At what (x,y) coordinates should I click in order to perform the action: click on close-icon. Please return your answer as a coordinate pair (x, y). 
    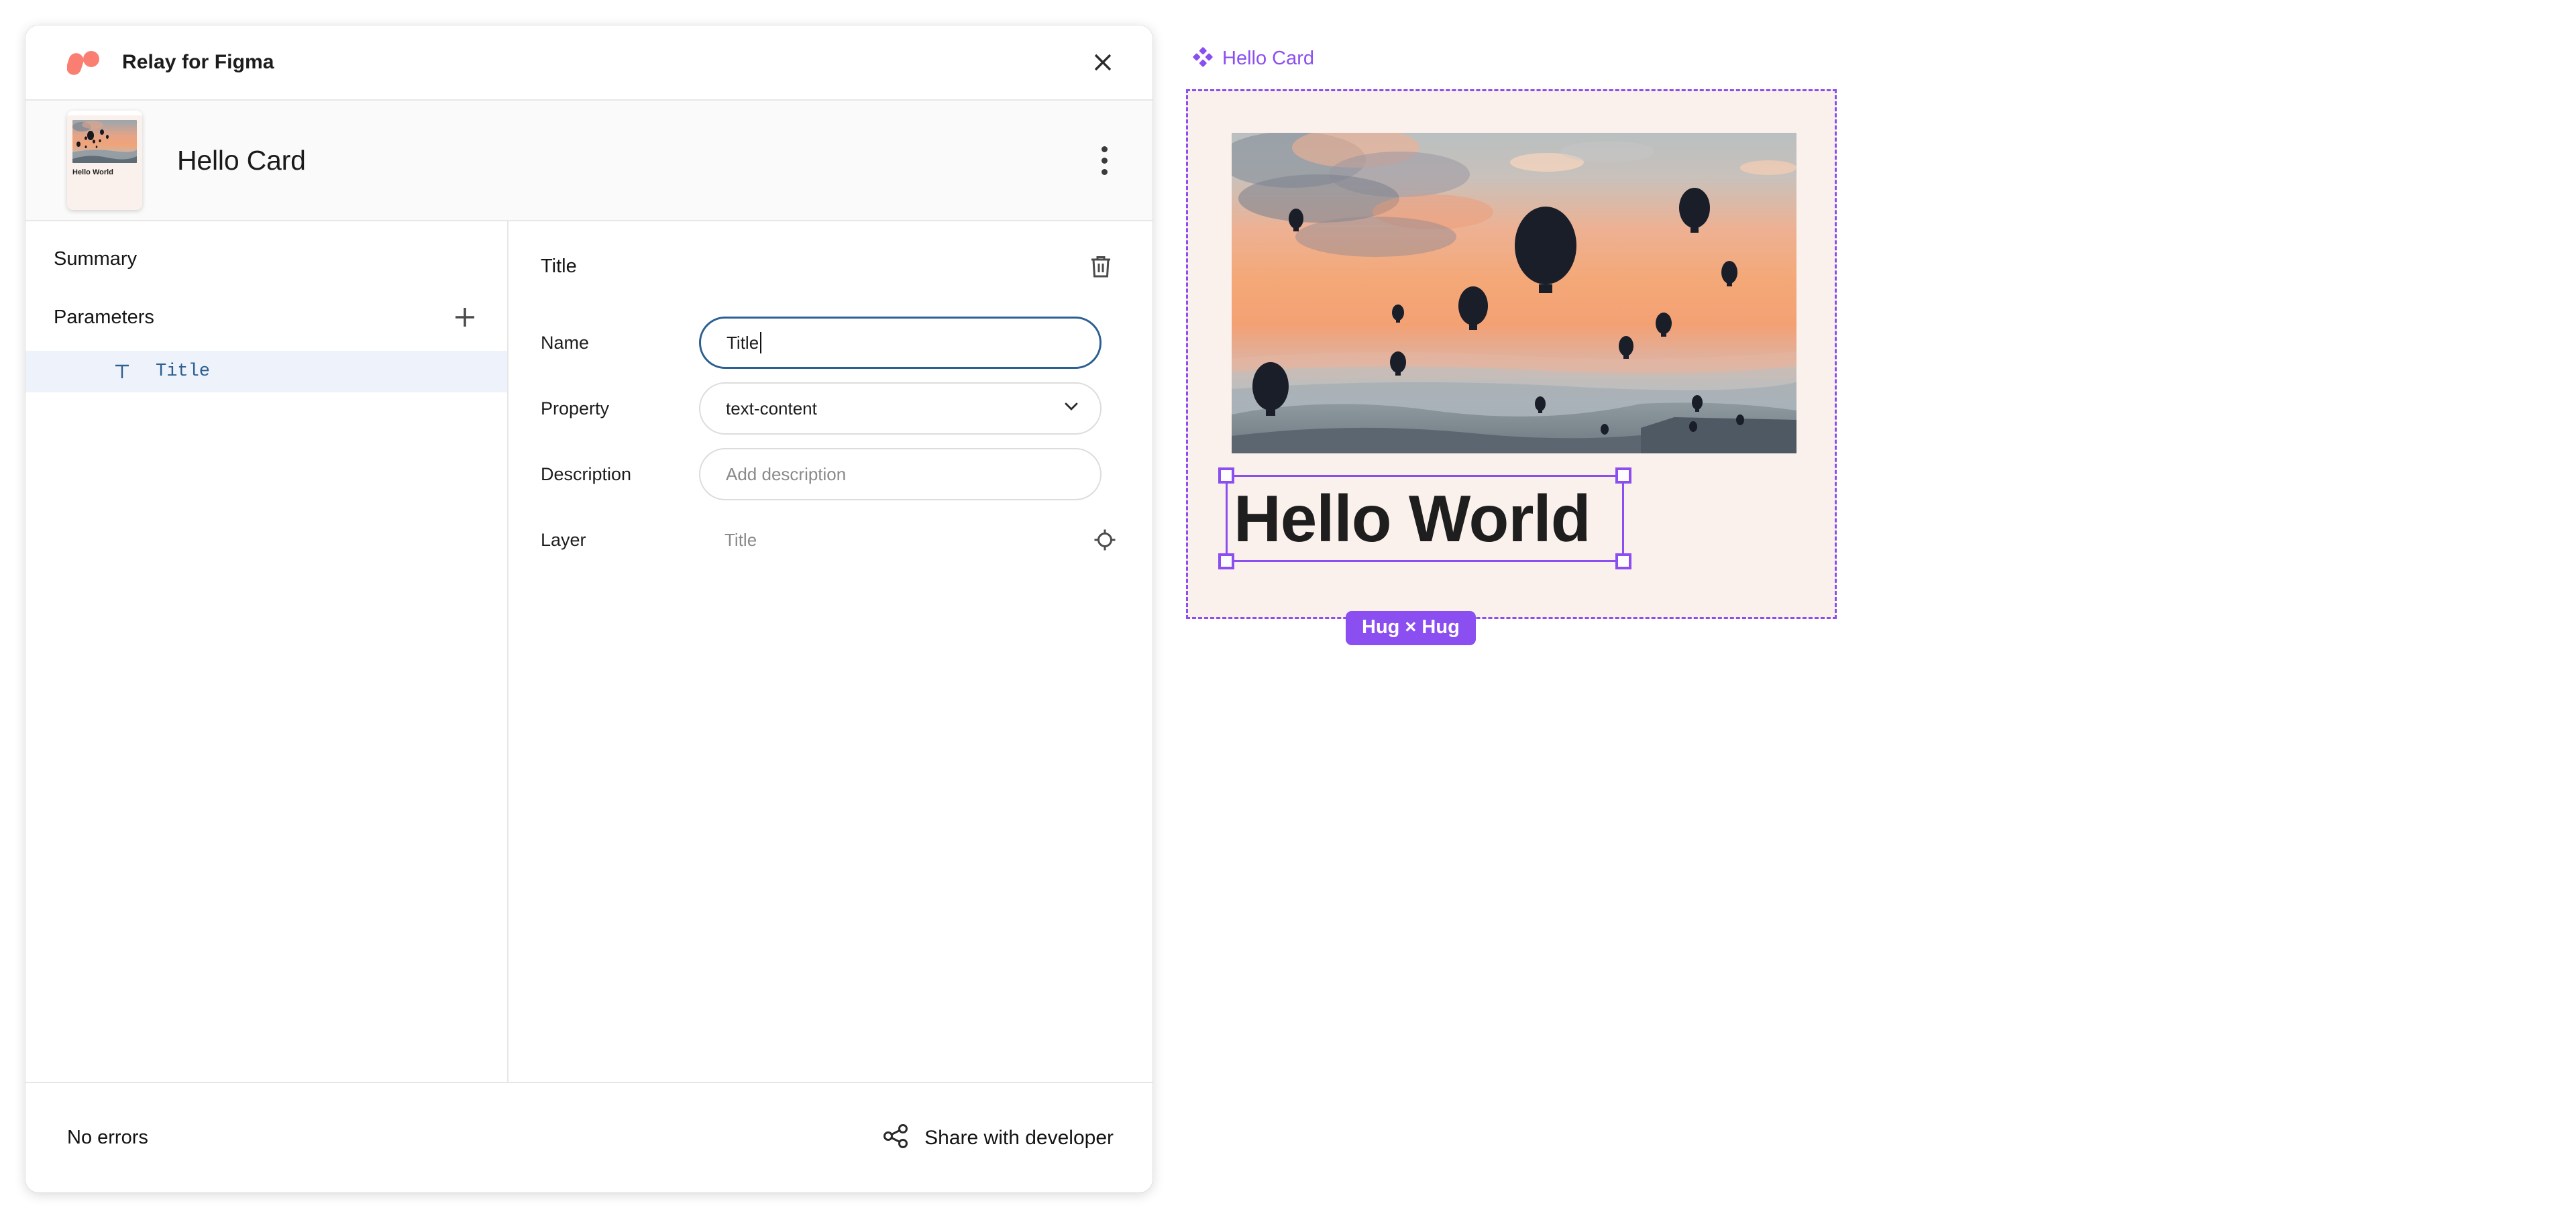
    Looking at the image, I should click on (1102, 62).